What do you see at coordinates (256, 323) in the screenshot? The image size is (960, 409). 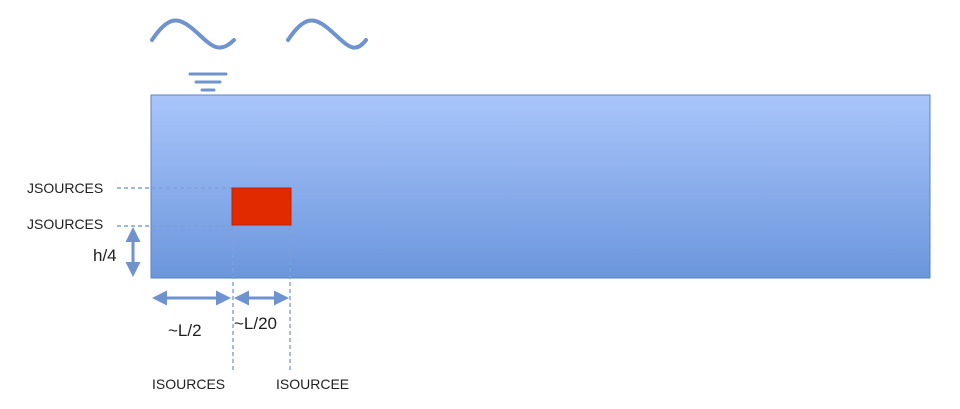 I see `source-width-label: ~L/20` at bounding box center [256, 323].